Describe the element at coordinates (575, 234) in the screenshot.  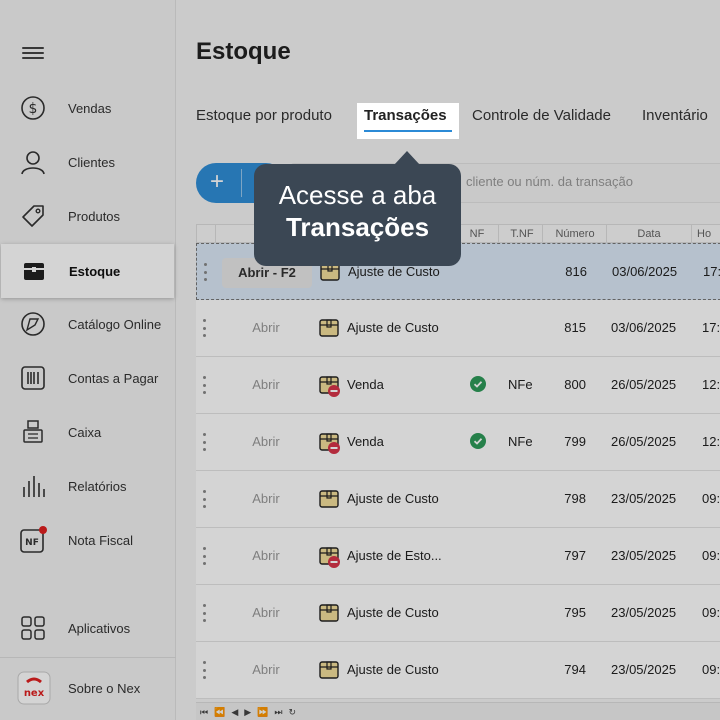
I see `column-header-numero: Número` at that location.